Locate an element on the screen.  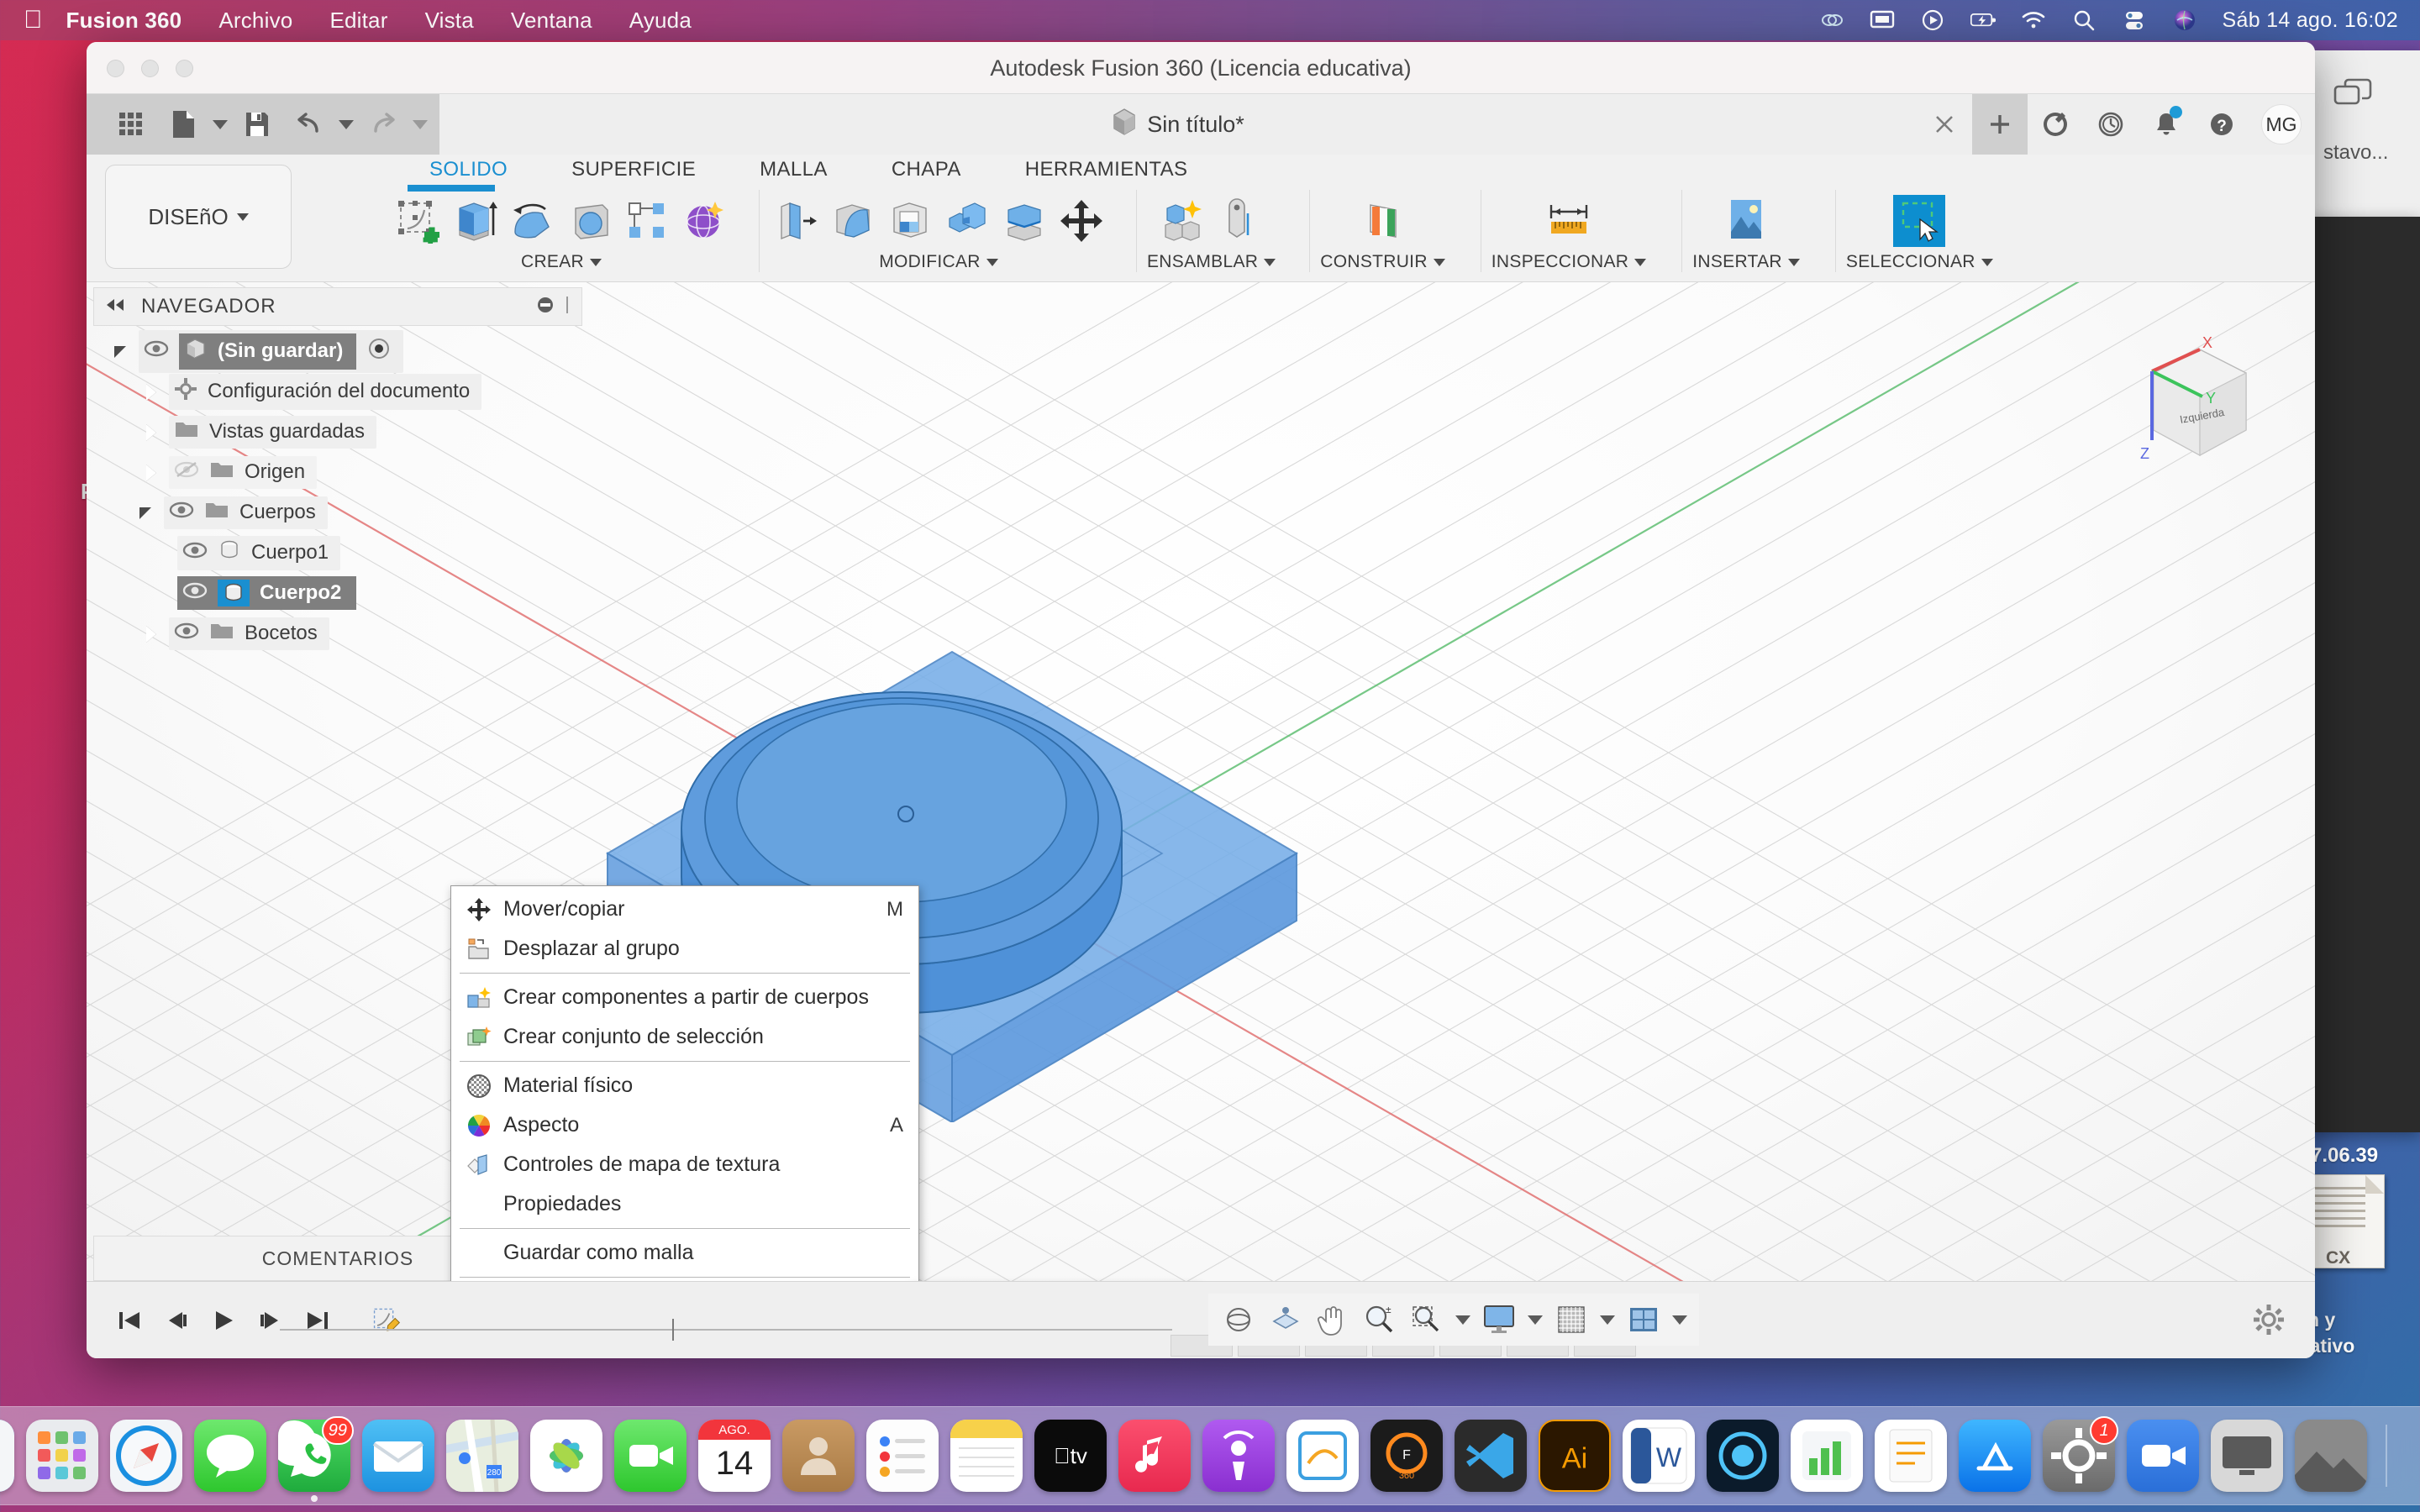
tree-item-bodies: Cuerpos is located at coordinates (337, 512).